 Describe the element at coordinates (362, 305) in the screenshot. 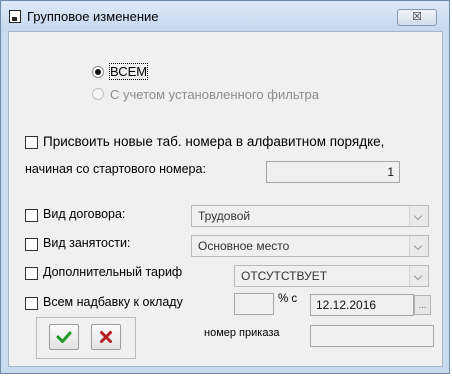

I see `bonus-date-field: 12.12.2016` at that location.